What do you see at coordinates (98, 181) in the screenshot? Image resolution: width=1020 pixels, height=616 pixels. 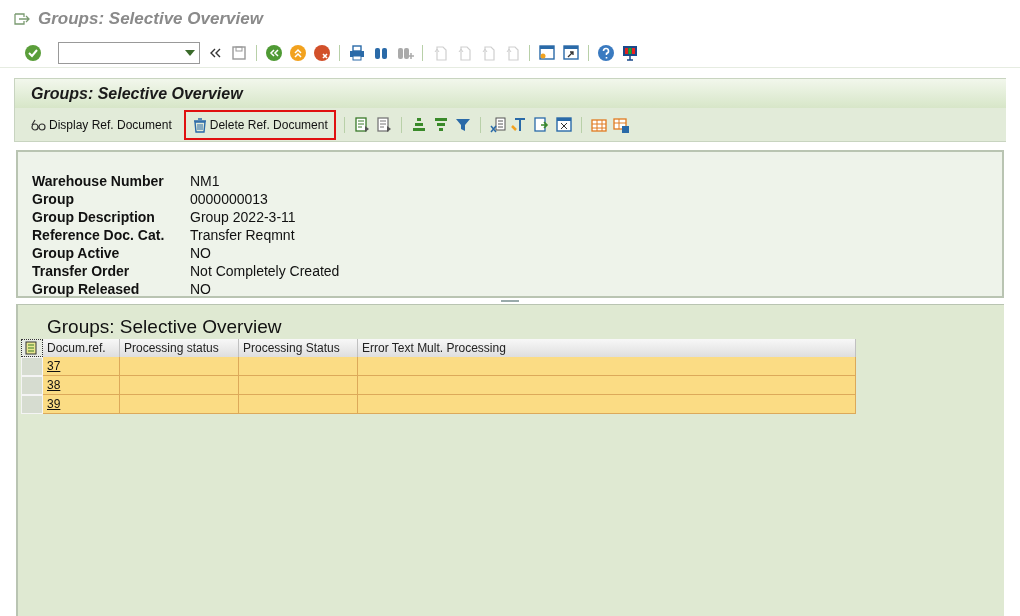 I see `field-label: Warehouse Number` at bounding box center [98, 181].